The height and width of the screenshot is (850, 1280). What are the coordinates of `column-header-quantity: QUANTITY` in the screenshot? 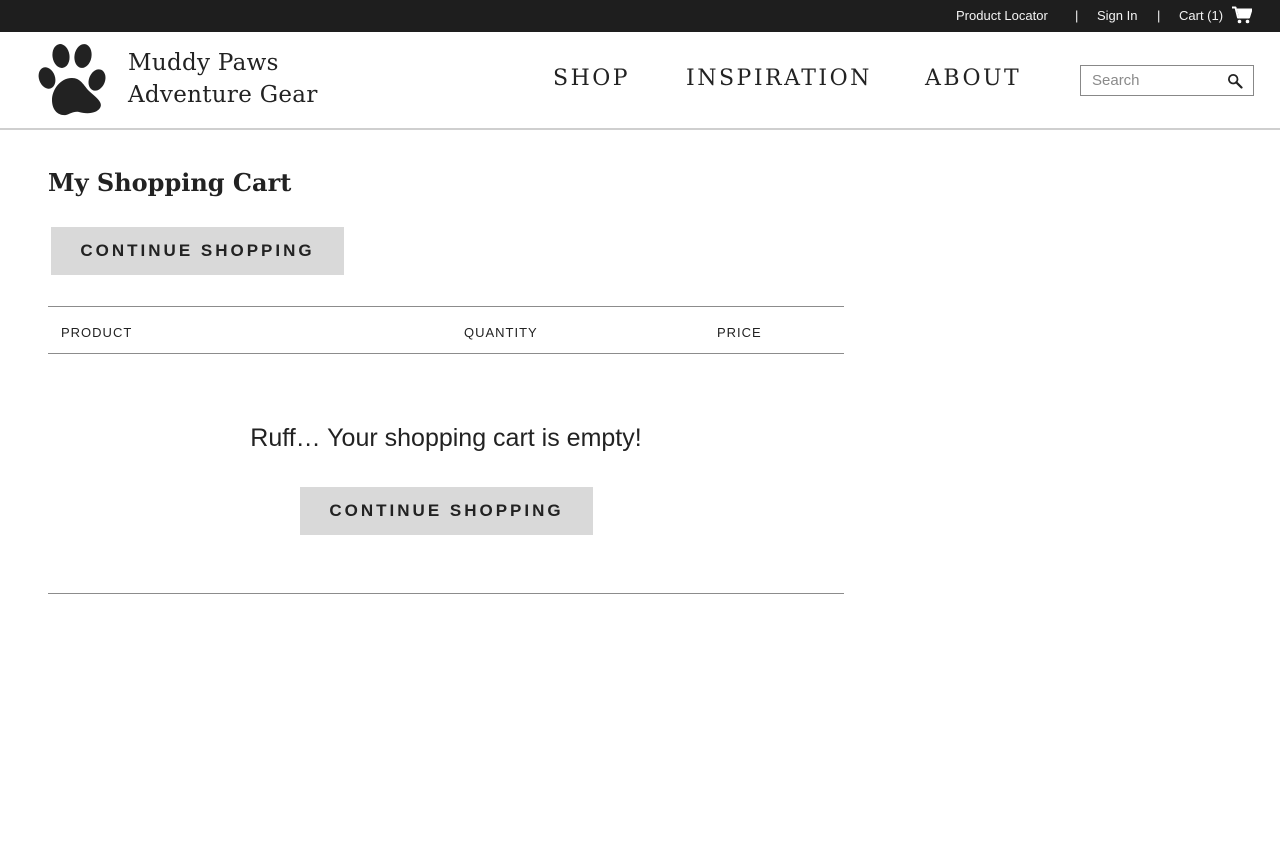 It's located at (501, 332).